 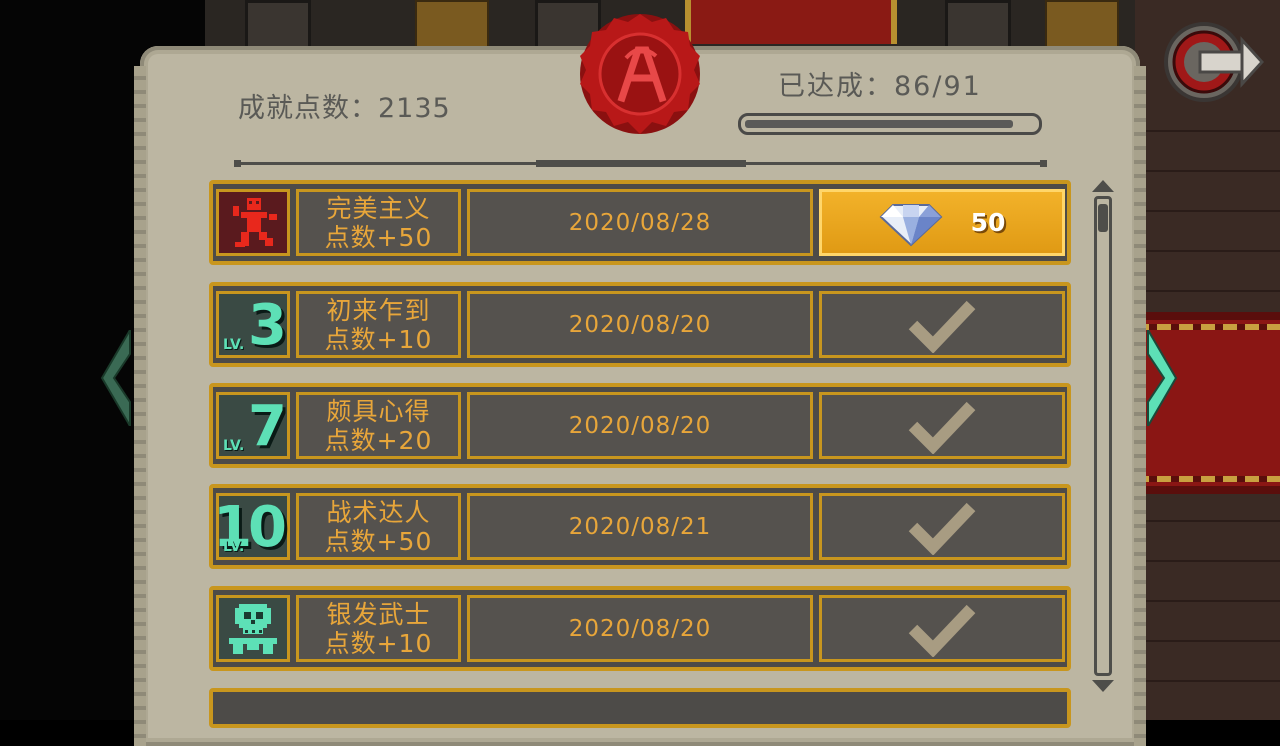 I want to click on achievement-progress-bar, so click(x=890, y=124).